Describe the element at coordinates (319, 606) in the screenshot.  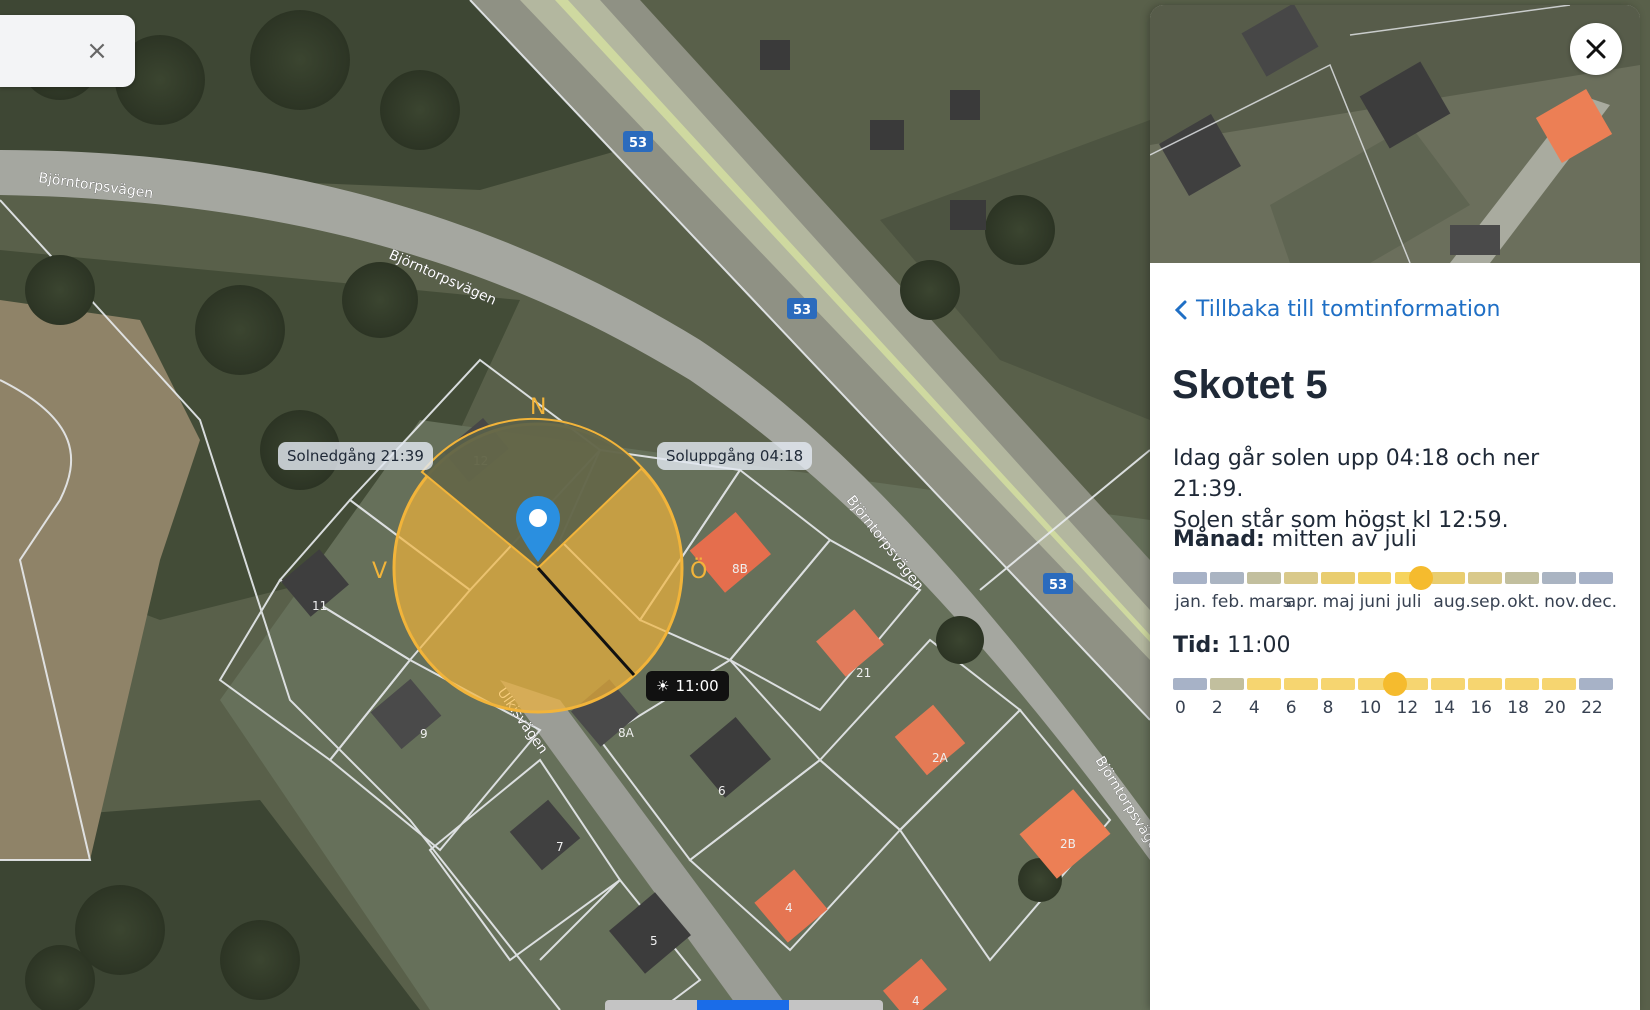
I see `svg-text: 11` at that location.